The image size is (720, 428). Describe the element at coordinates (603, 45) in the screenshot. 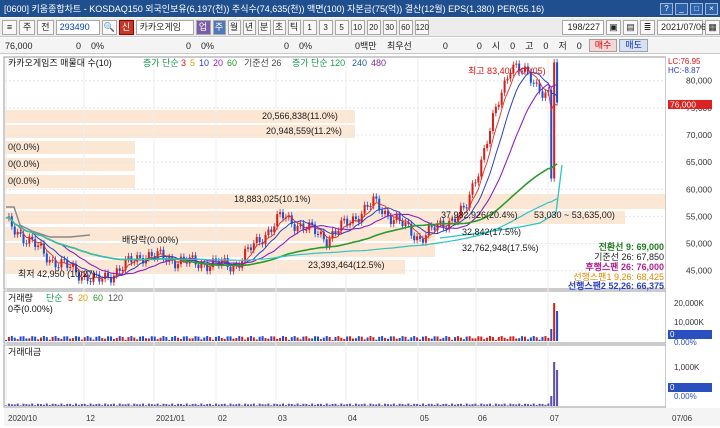

I see `buy-button: 매수` at that location.